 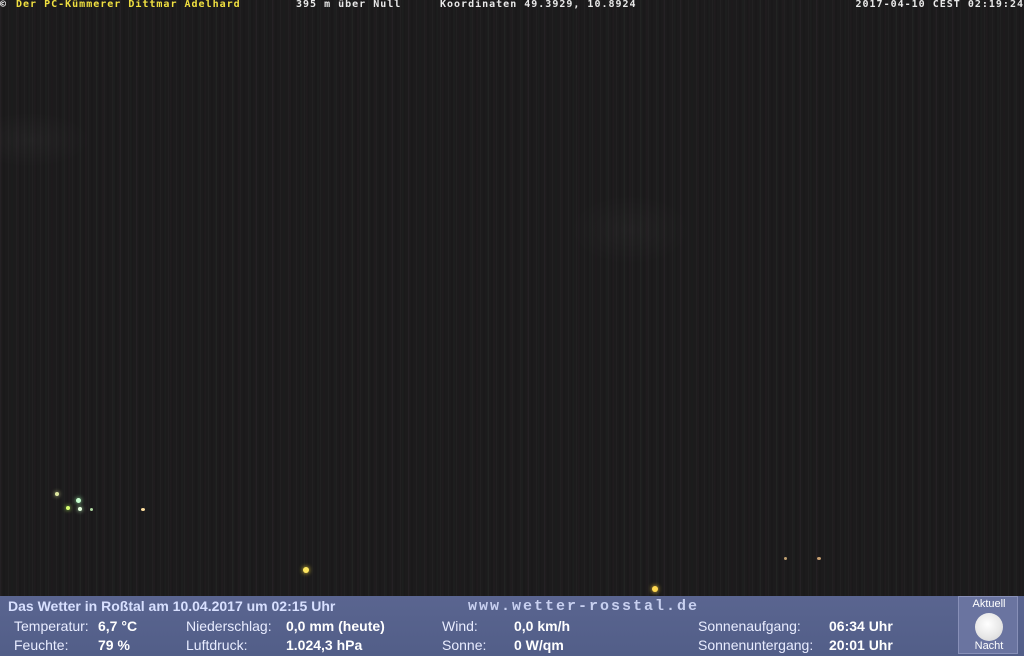 I want to click on owner-name: Der PC-Kümmerer Dittmar Adelhard, so click(x=128, y=5).